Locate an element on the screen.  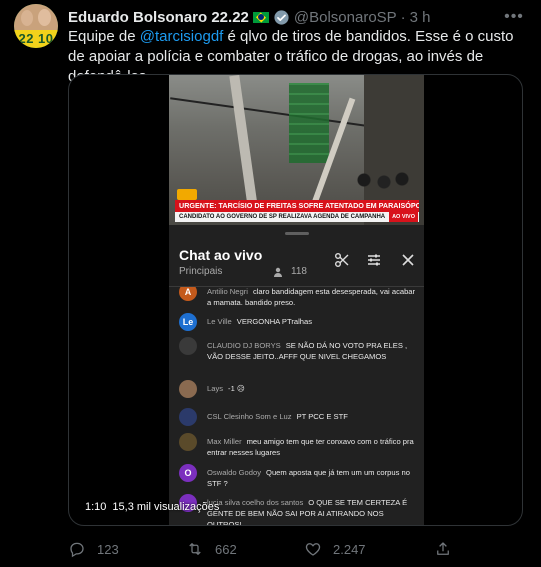
chat-text: VERGONHA PTralhas is located at coordinates (274, 321).